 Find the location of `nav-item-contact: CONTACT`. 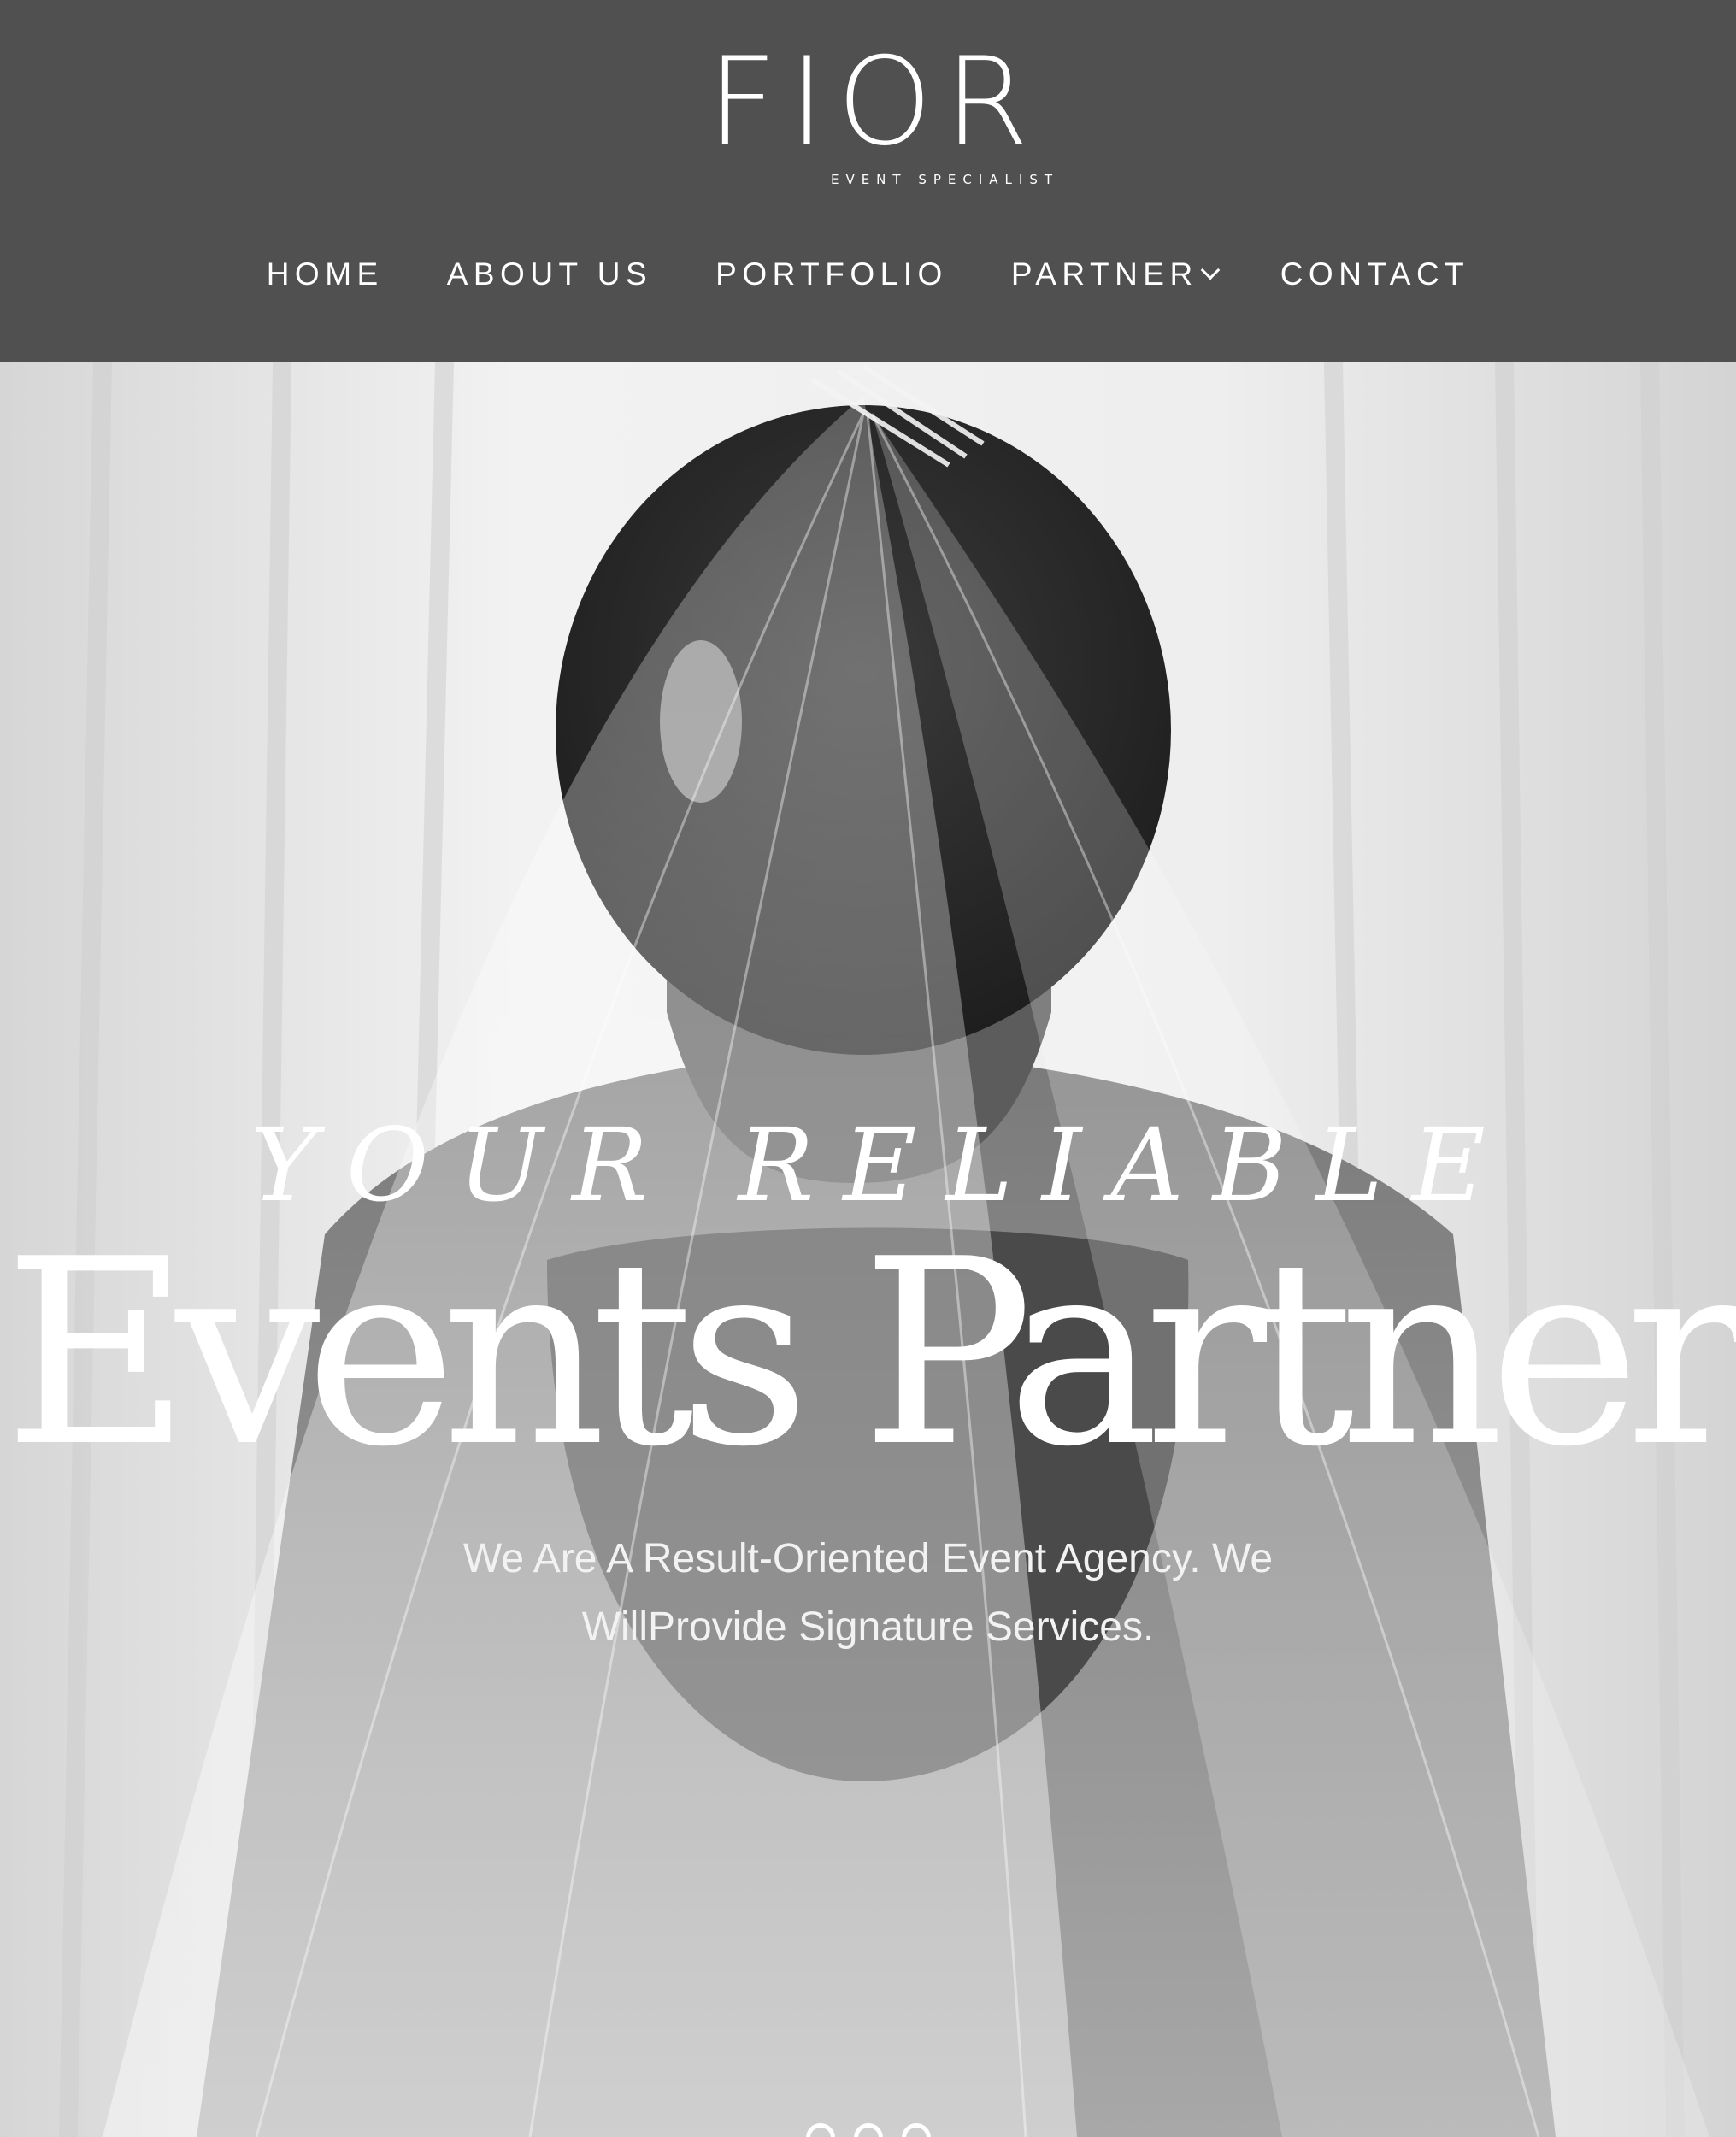

nav-item-contact: CONTACT is located at coordinates (1375, 274).